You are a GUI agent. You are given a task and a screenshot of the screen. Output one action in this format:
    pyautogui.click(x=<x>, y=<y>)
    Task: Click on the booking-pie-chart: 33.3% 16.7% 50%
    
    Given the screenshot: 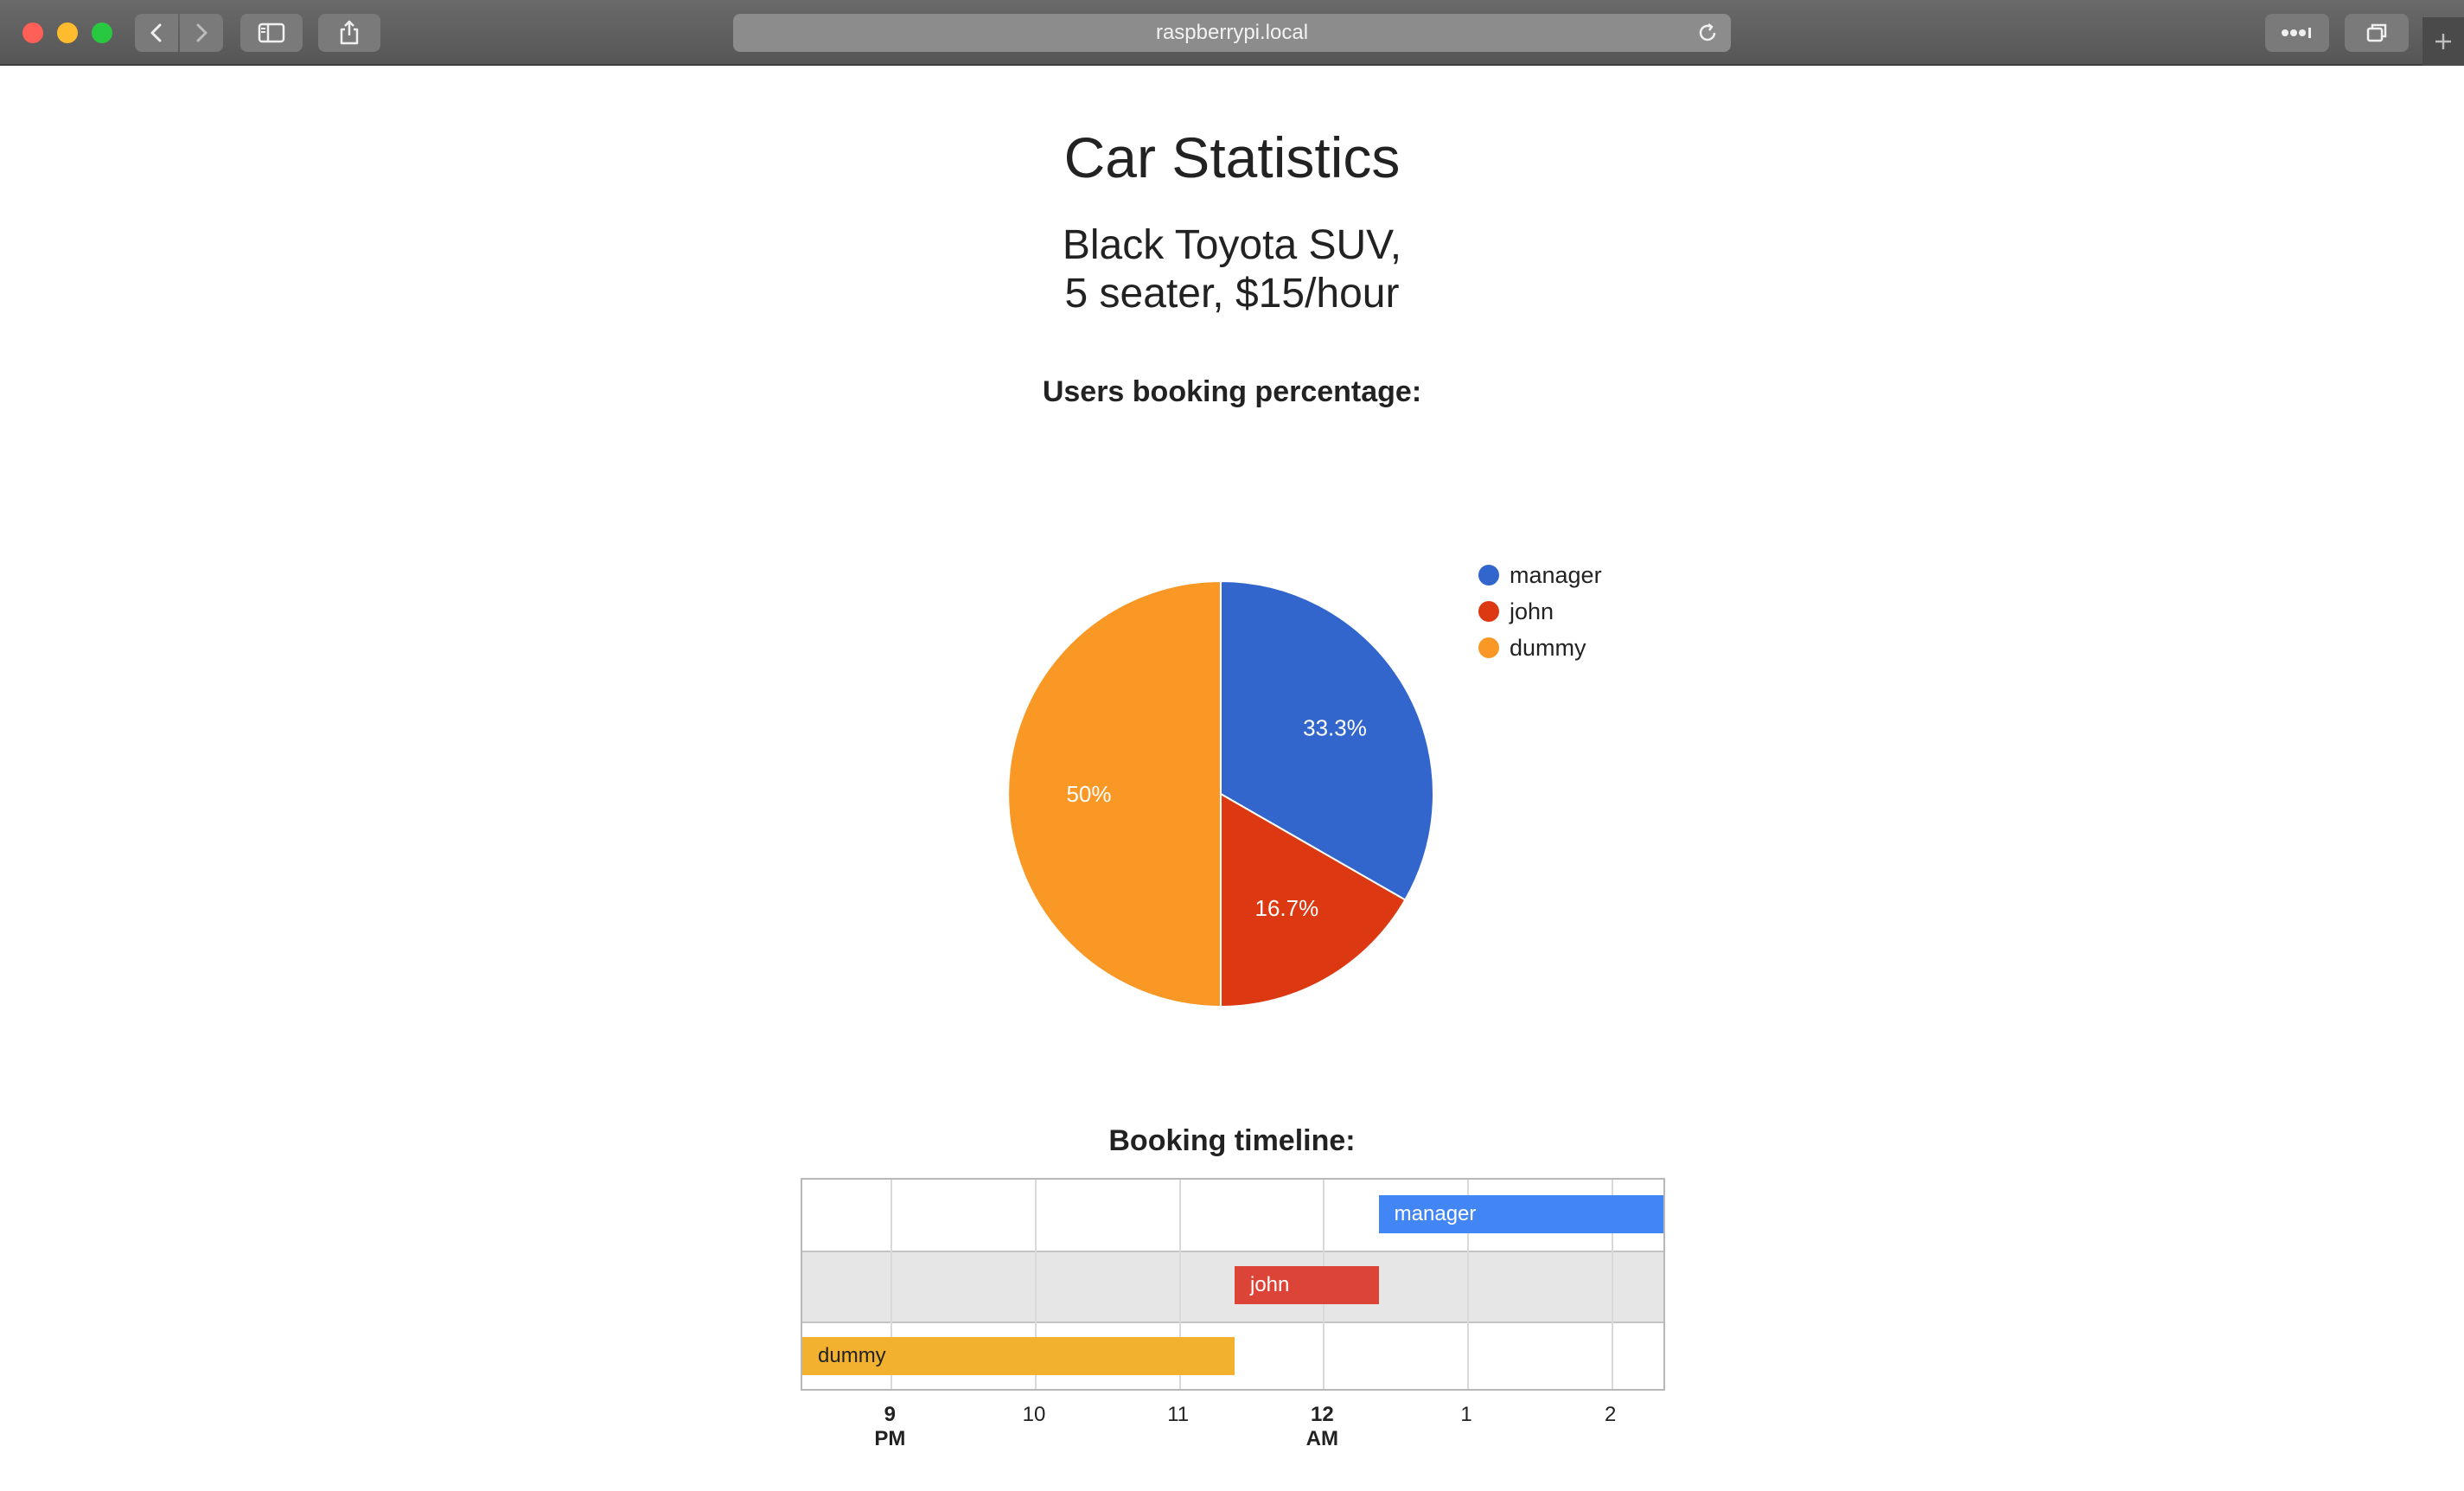 What is the action you would take?
    pyautogui.click(x=1220, y=794)
    